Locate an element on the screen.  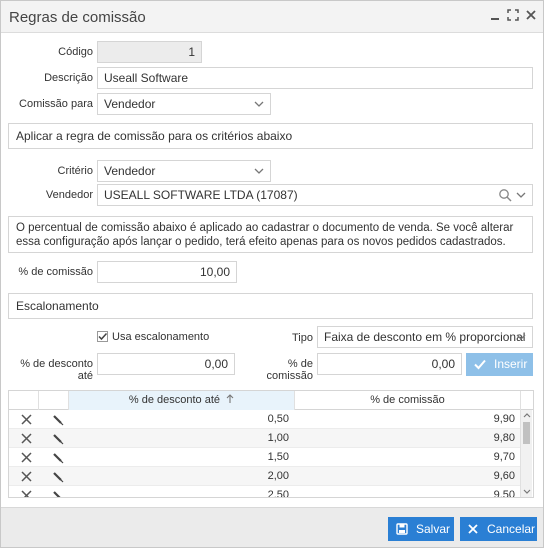
table-scrollbar is located at coordinates (526, 453).